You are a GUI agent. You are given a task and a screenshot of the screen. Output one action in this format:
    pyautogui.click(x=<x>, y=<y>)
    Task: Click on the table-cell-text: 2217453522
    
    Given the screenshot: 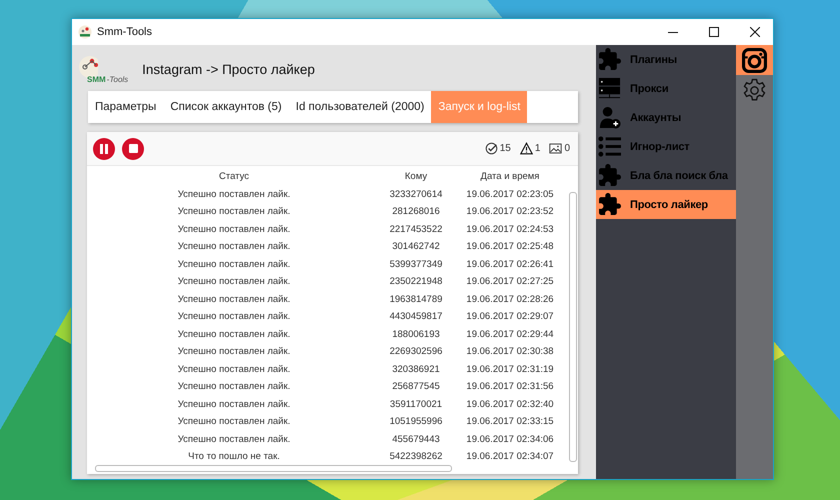 What is the action you would take?
    pyautogui.click(x=416, y=229)
    